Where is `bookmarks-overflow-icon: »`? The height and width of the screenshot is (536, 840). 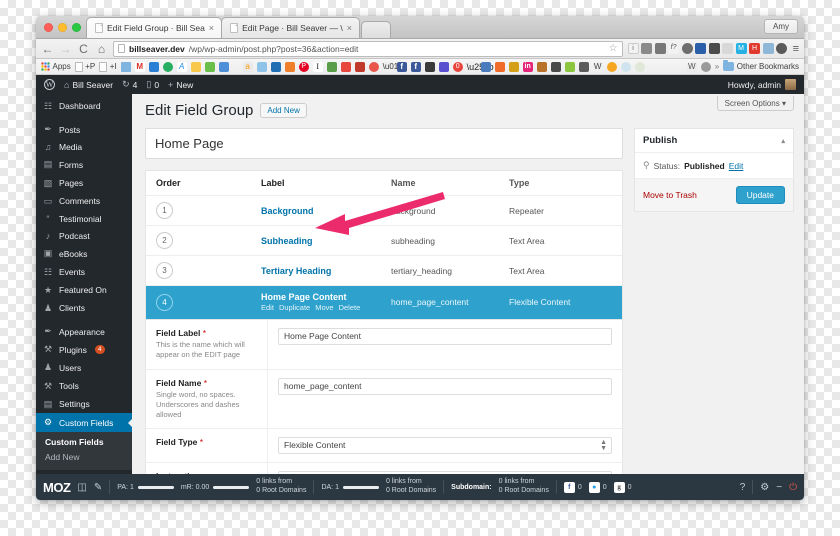 bookmarks-overflow-icon: » is located at coordinates (717, 66).